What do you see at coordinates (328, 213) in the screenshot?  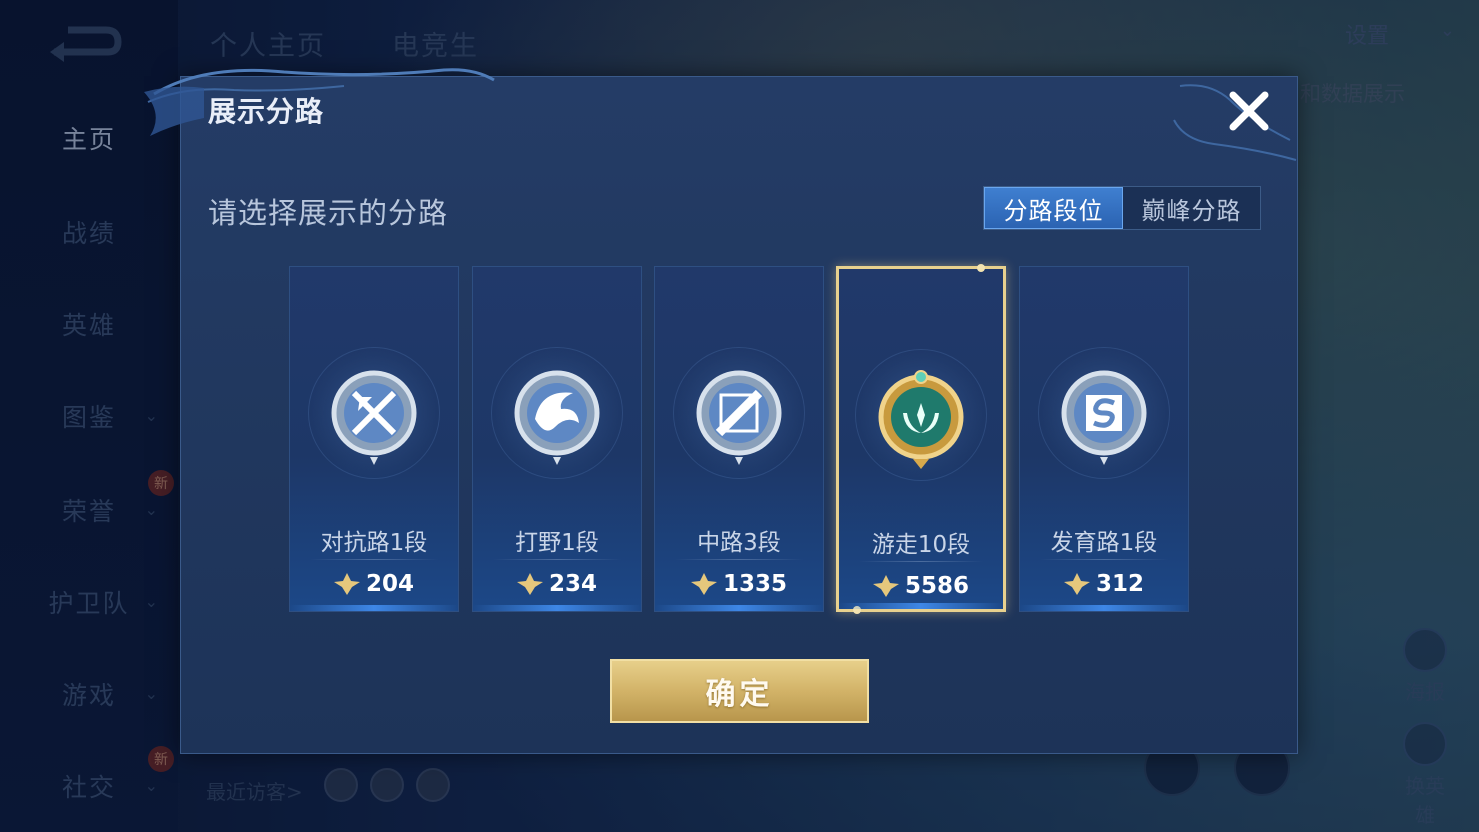 I see `dialog-prompt: 请选择展示的分路` at bounding box center [328, 213].